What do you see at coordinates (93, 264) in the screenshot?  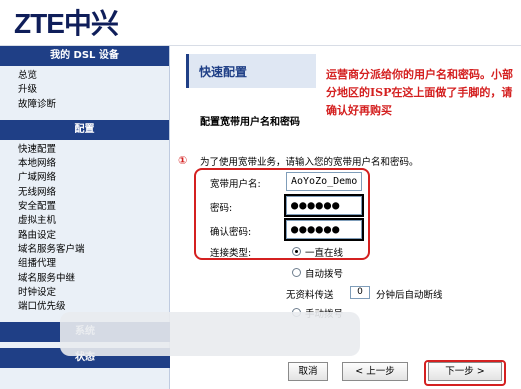 I see `sidebar-item-multicast-proxy: 组播代理` at bounding box center [93, 264].